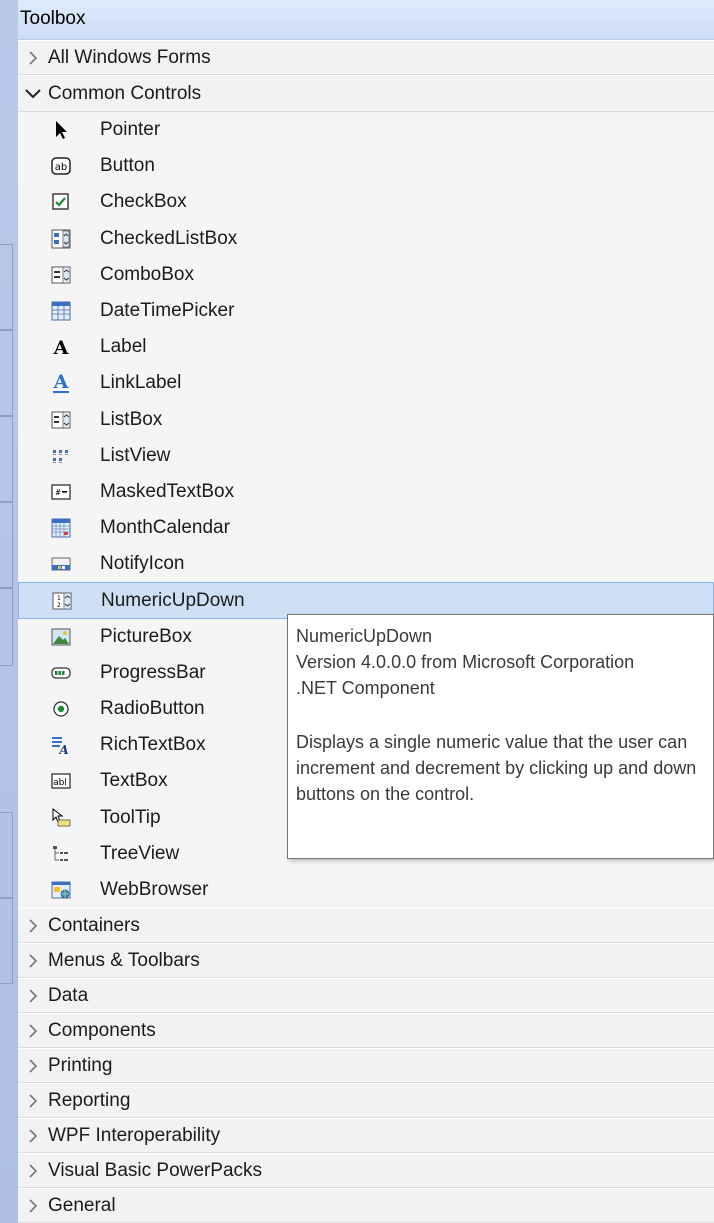 This screenshot has height=1223, width=714. I want to click on svg-text: abl, so click(60, 783).